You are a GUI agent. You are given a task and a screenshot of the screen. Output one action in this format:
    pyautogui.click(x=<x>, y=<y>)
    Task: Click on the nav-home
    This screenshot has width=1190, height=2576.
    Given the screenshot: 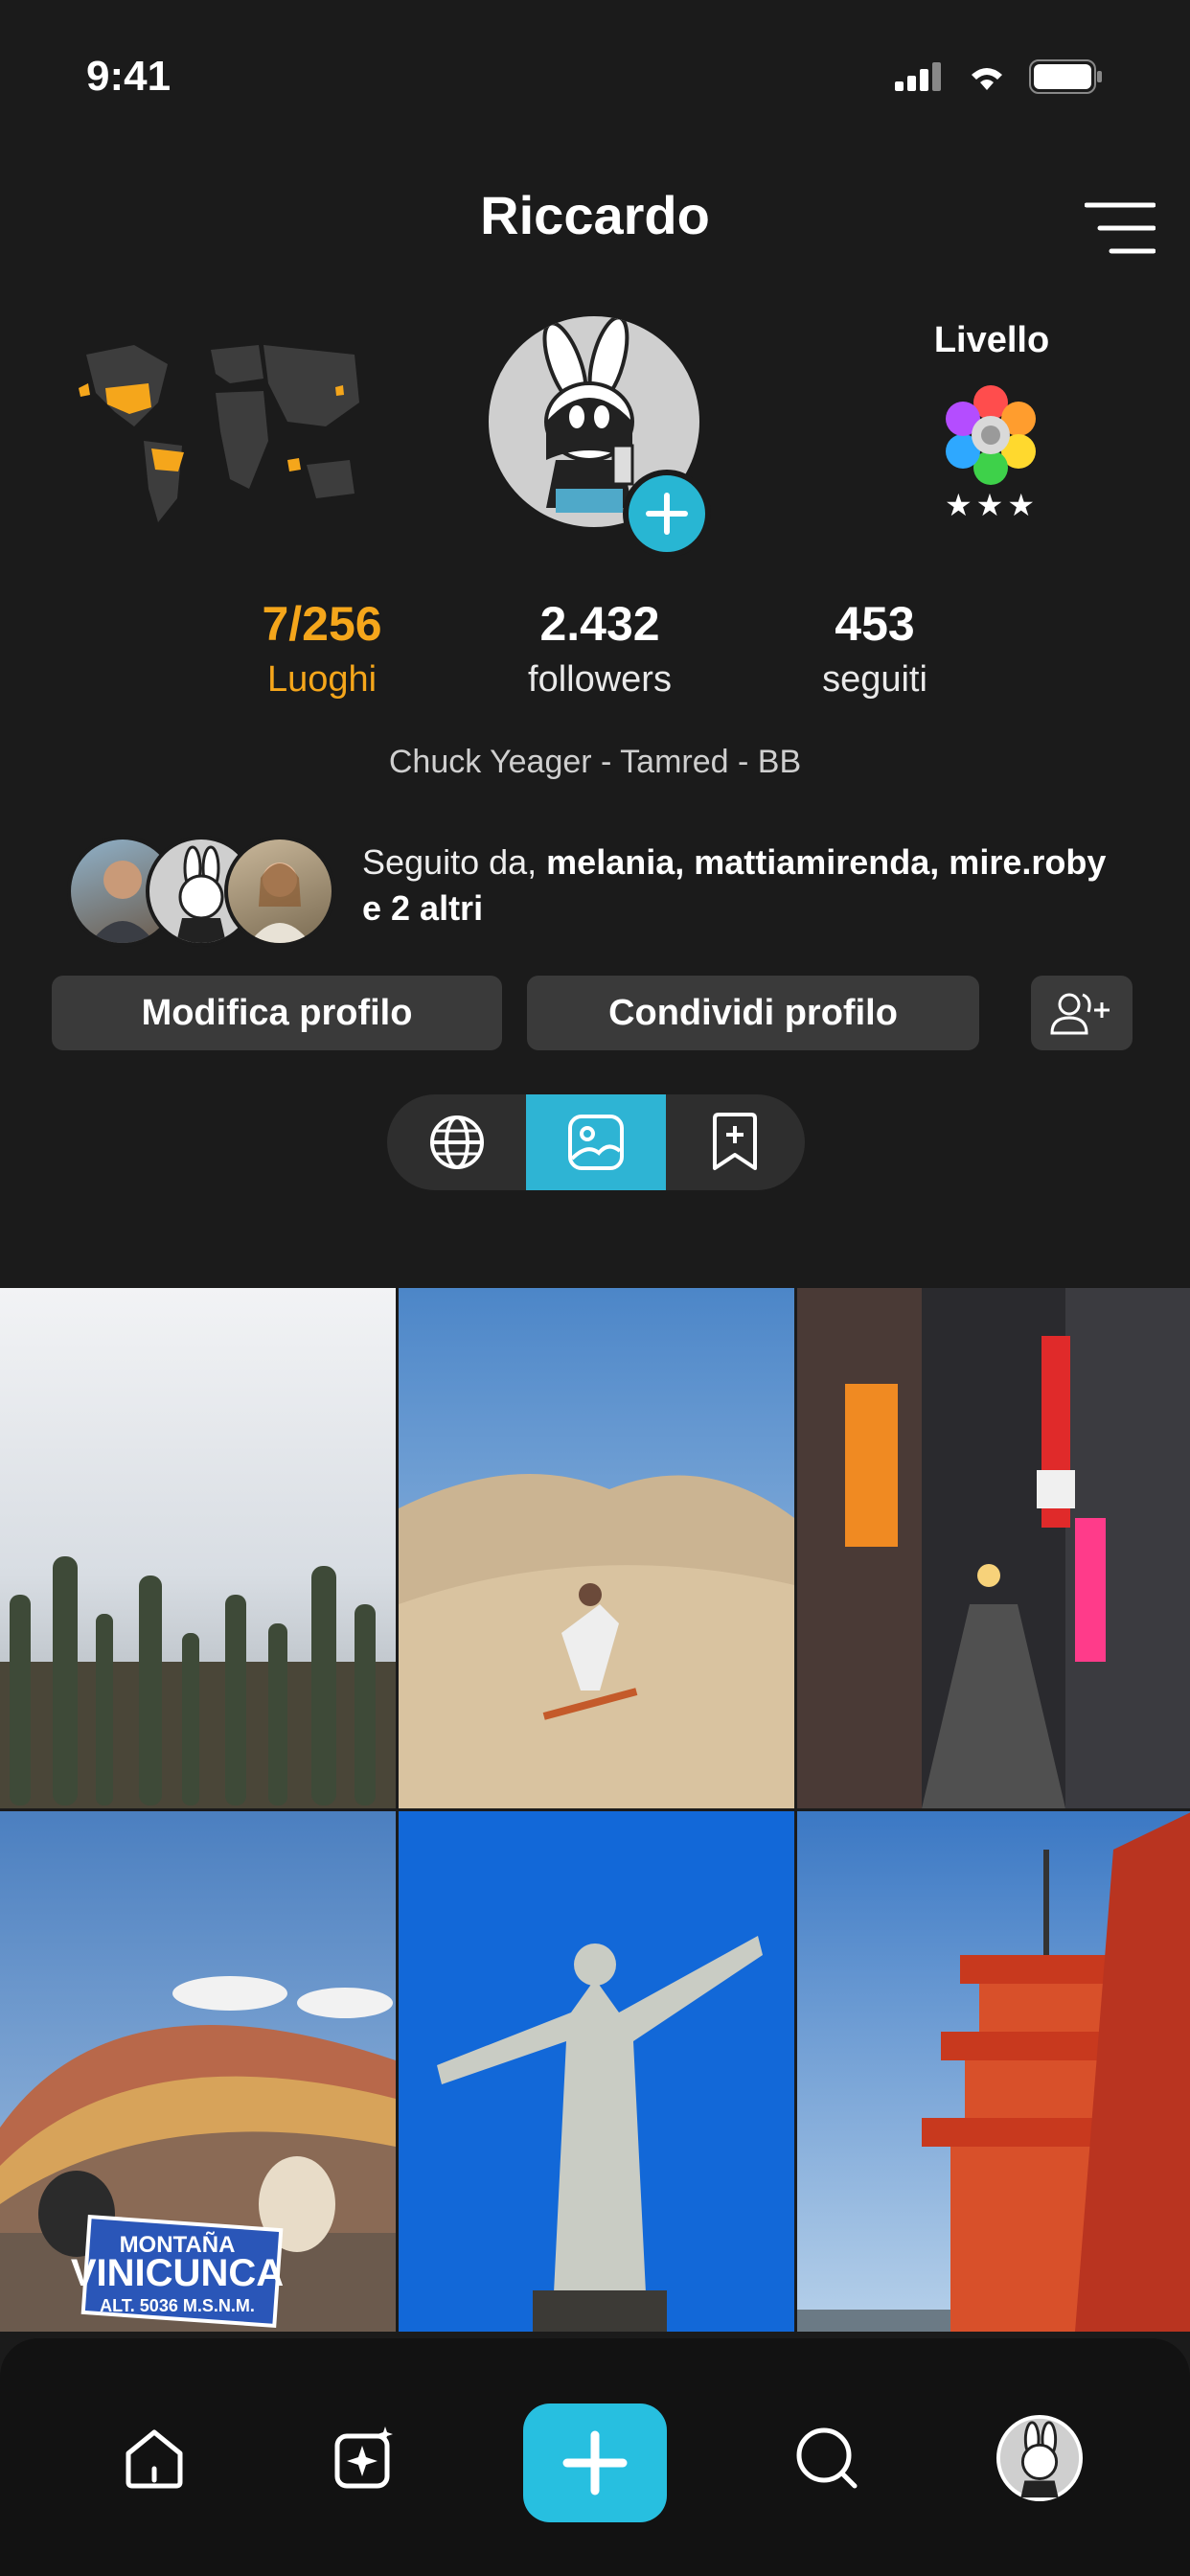 What is the action you would take?
    pyautogui.click(x=154, y=2458)
    